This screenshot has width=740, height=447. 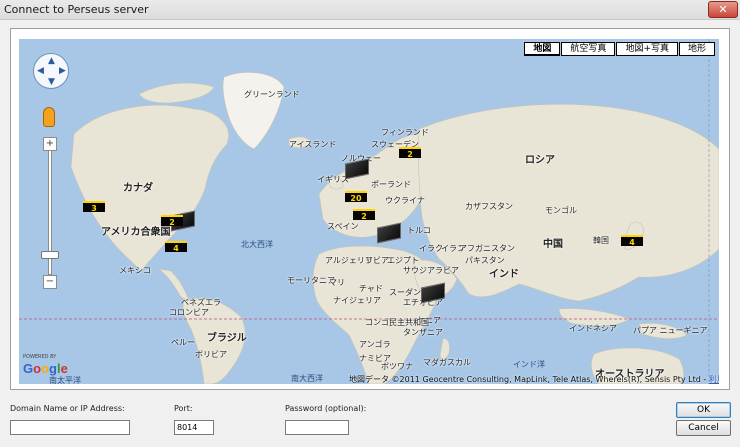 What do you see at coordinates (529, 364) in the screenshot?
I see `label-indian-ocean: インド洋` at bounding box center [529, 364].